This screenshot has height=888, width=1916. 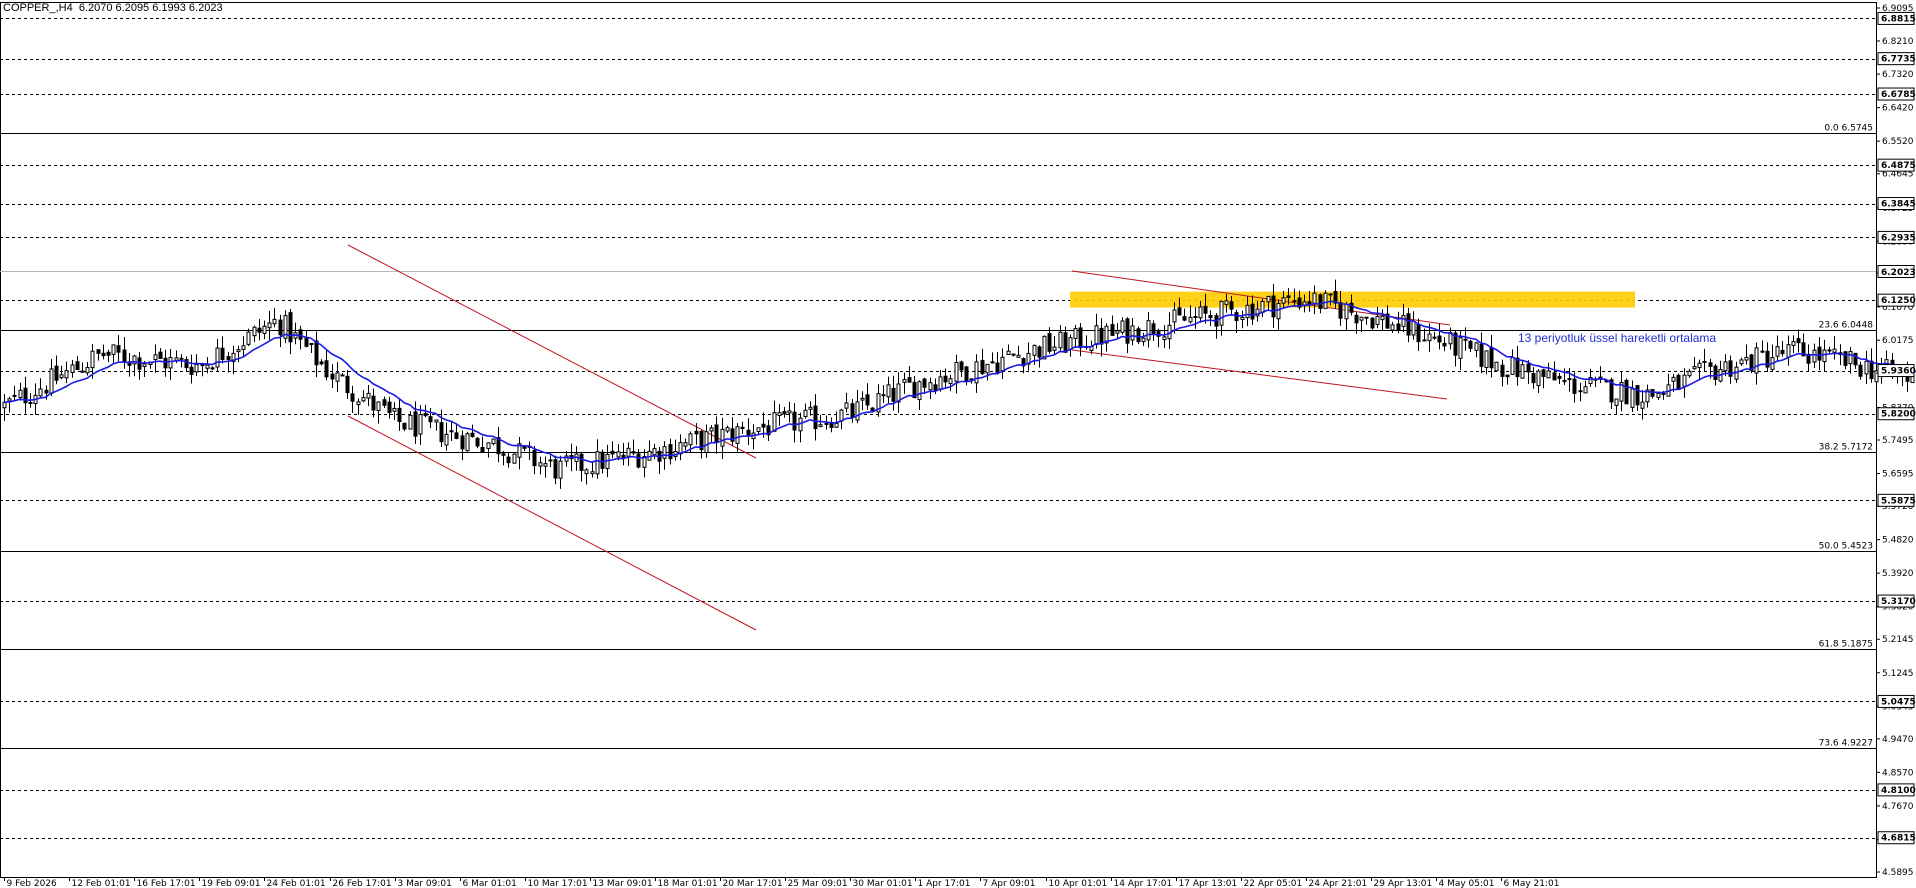 I want to click on price-tick-label: 5.4820, so click(x=1898, y=541).